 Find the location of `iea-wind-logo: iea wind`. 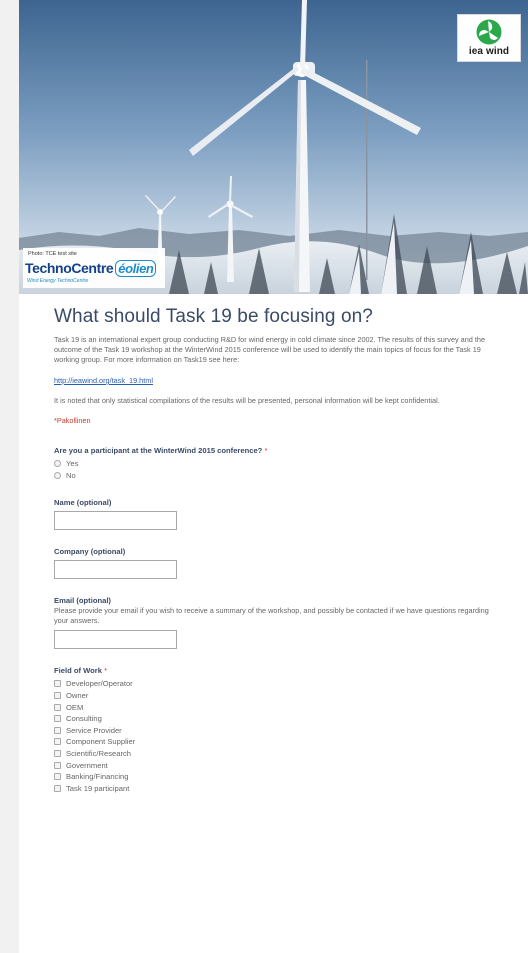

iea-wind-logo: iea wind is located at coordinates (489, 38).